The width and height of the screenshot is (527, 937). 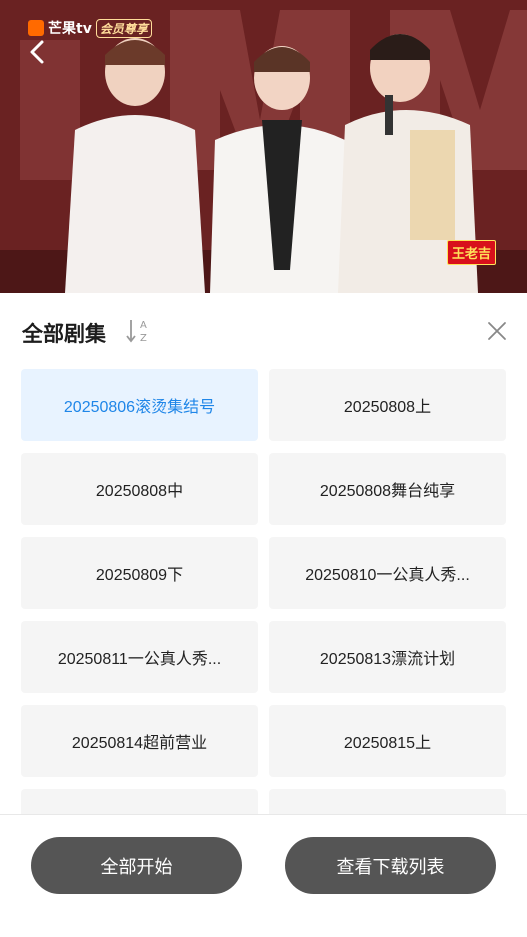 I want to click on back-arrow-icon, so click(x=38, y=52).